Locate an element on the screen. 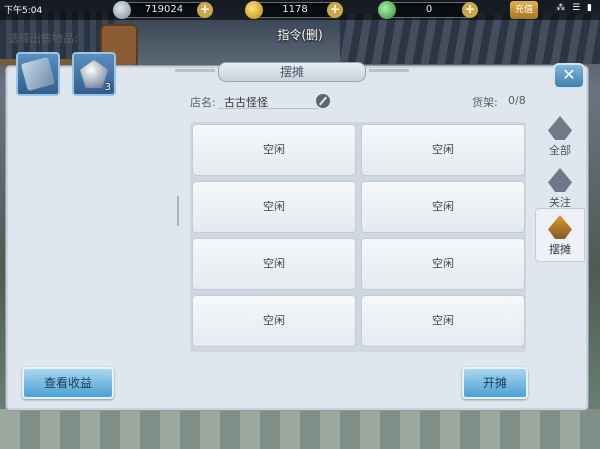 The width and height of the screenshot is (600, 449). jade-amount: 0 is located at coordinates (429, 9).